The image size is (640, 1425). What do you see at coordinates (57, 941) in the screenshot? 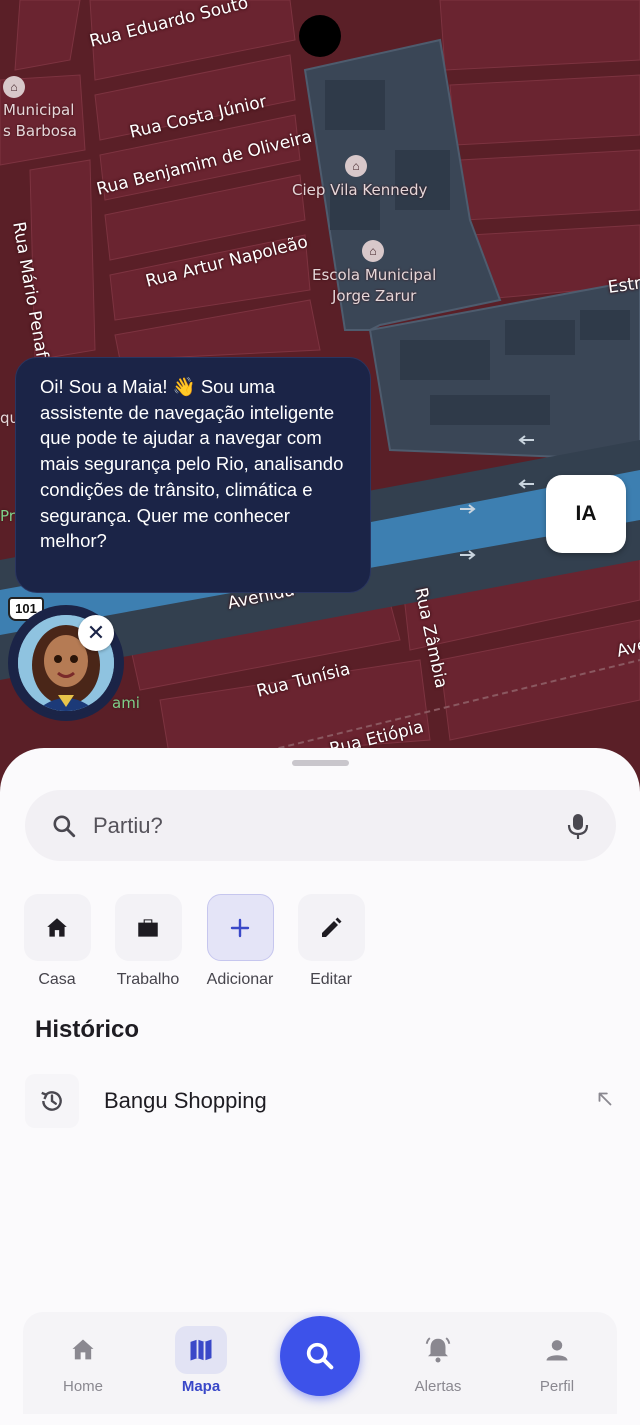
I see `shortcut-casa: Casa` at bounding box center [57, 941].